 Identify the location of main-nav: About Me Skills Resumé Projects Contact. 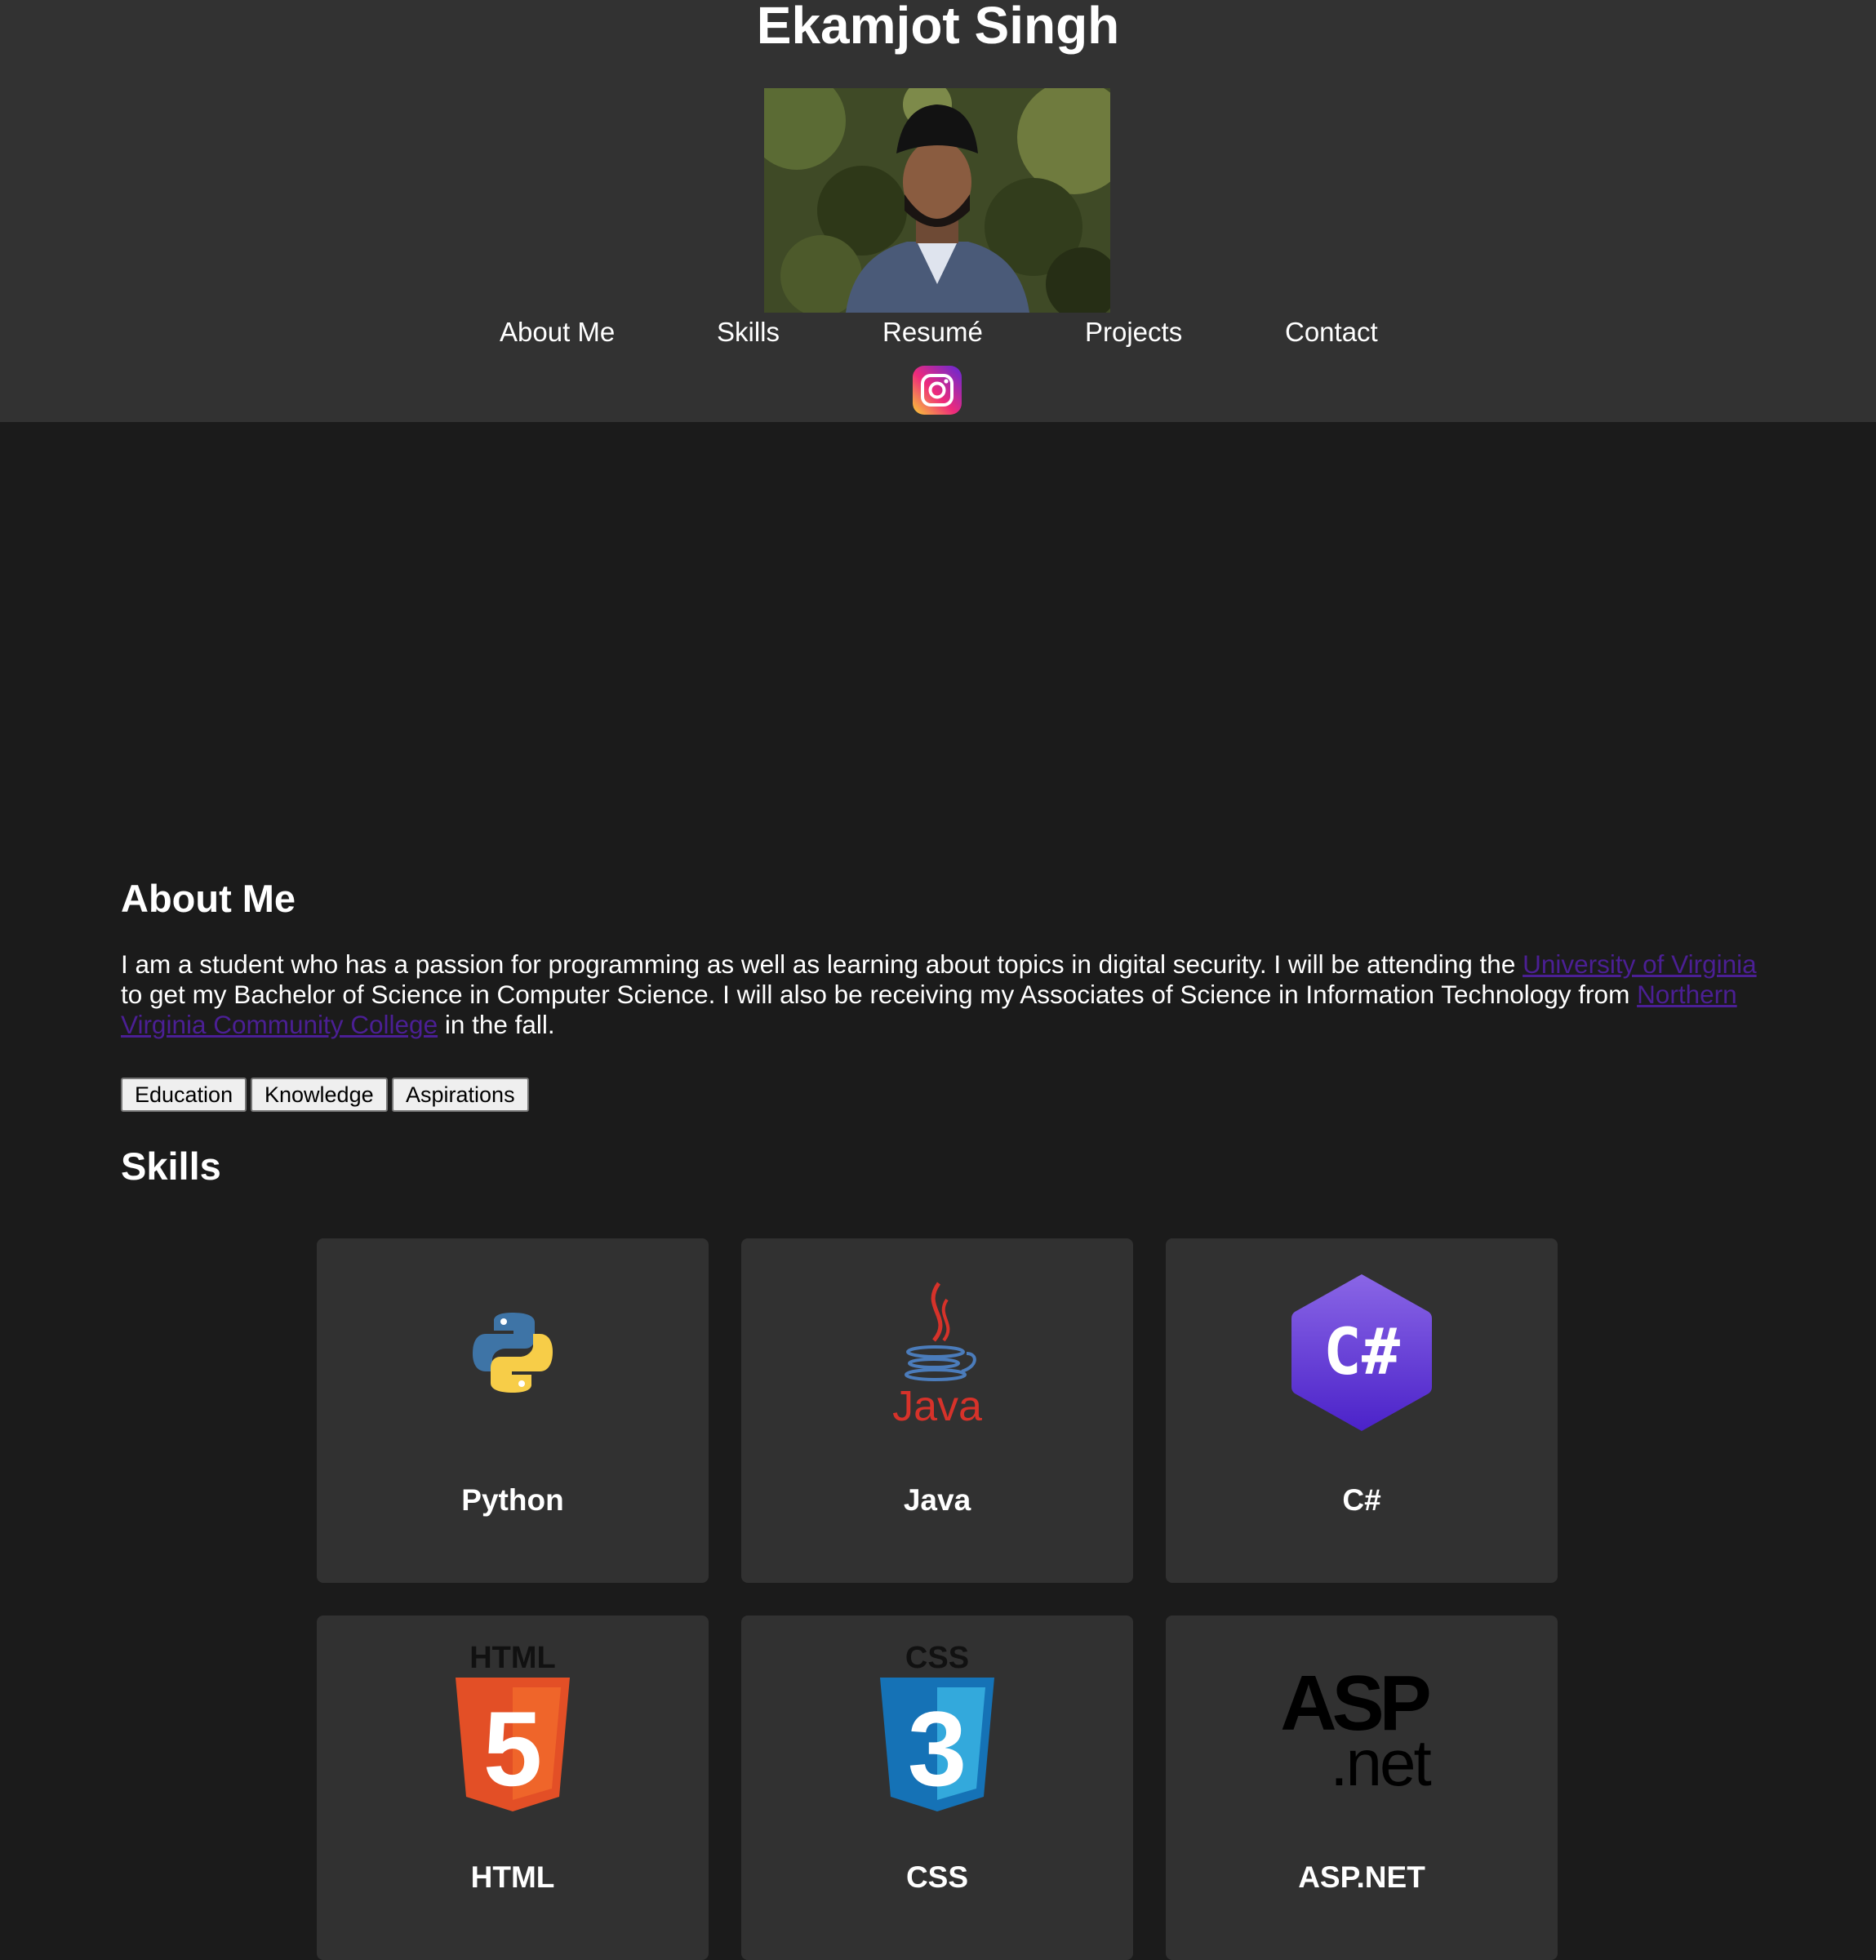
(938, 335).